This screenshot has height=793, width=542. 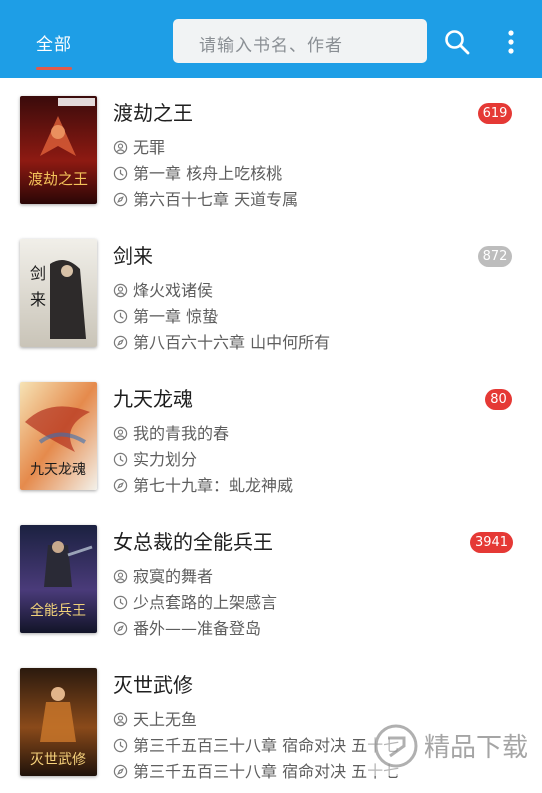 I want to click on book-first-chapter: 少点套路的上架感言, so click(x=195, y=601).